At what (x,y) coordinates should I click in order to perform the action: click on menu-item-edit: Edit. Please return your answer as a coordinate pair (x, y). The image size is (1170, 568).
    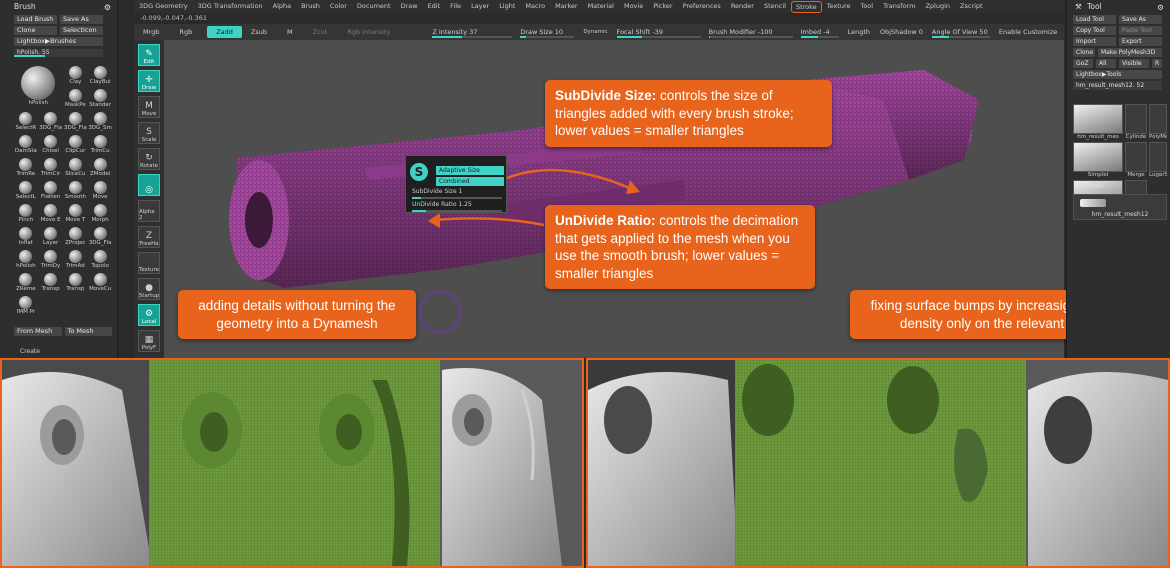
    Looking at the image, I should click on (434, 6).